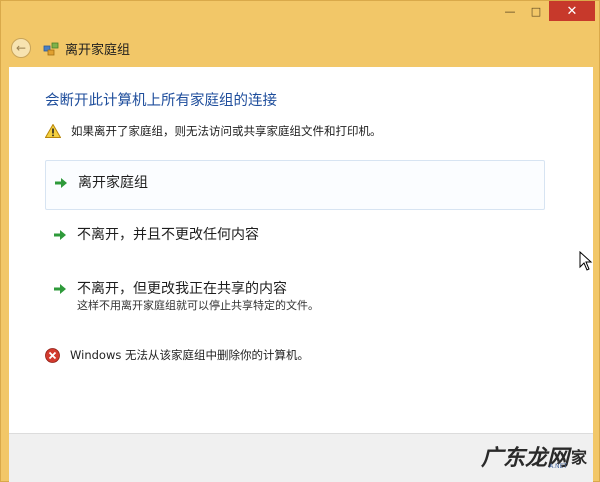 The height and width of the screenshot is (482, 600). I want to click on warning-text: 如果离开了家庭组，则无法访问或共享家庭组文件和打印机。, so click(226, 131).